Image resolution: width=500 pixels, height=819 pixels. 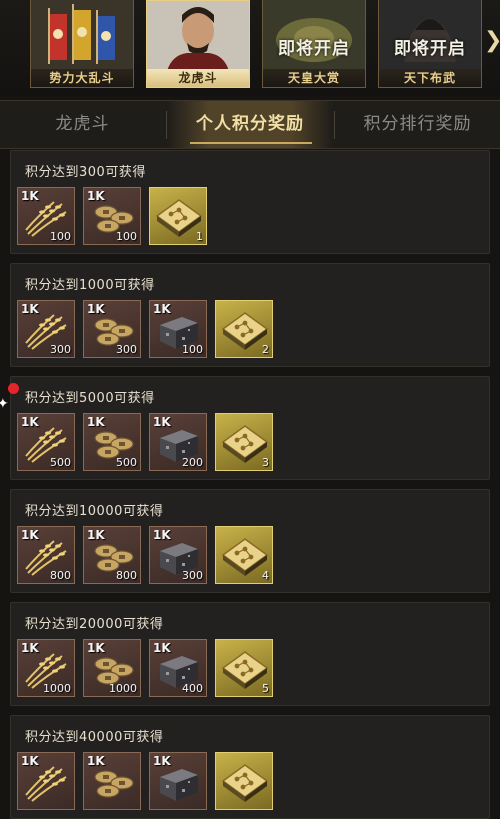 I want to click on event-name: 龙虎斗, so click(x=198, y=78).